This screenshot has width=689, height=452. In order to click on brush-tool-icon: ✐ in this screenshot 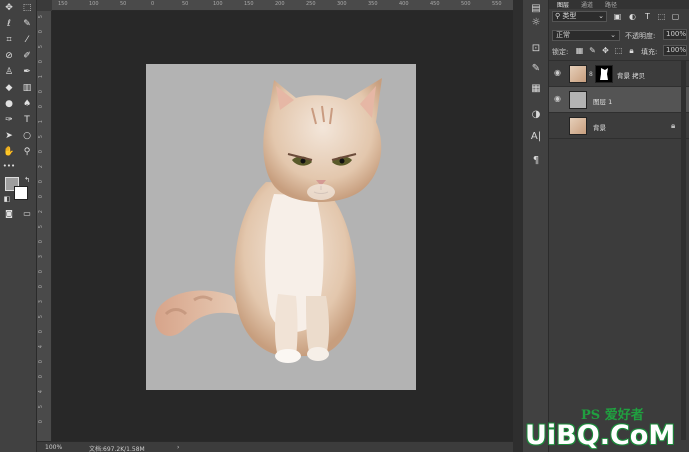, I will do `click(27, 56)`.